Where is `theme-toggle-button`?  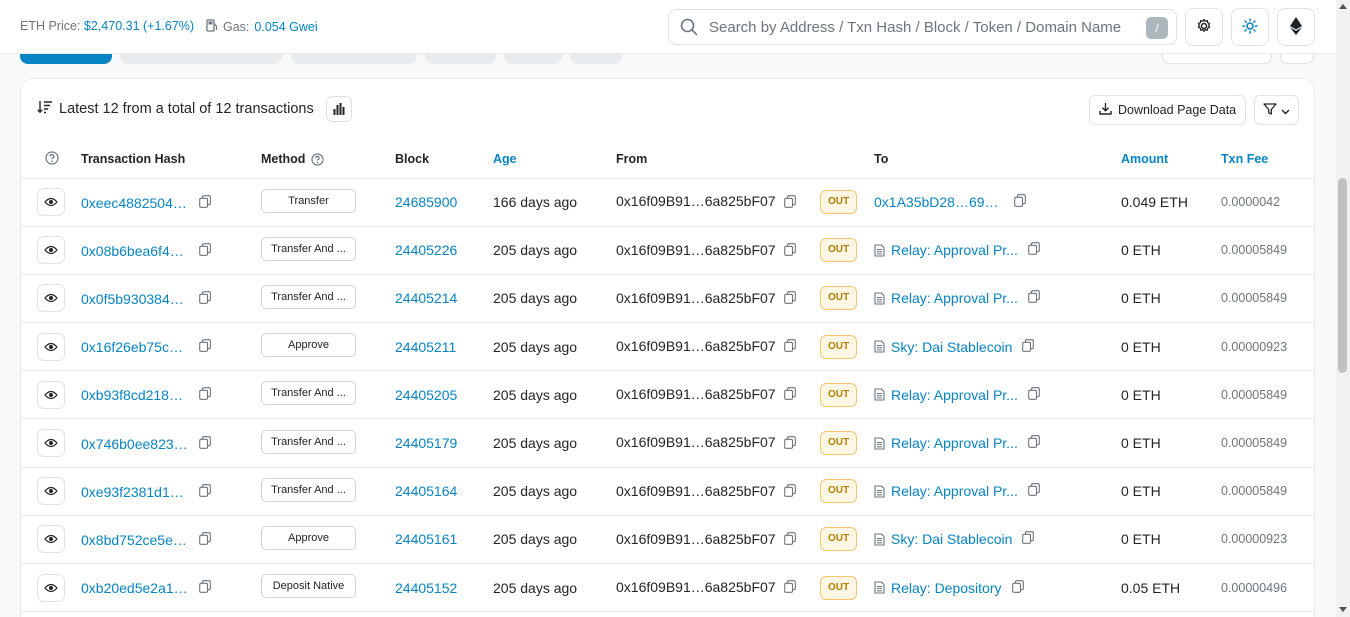 theme-toggle-button is located at coordinates (1250, 27).